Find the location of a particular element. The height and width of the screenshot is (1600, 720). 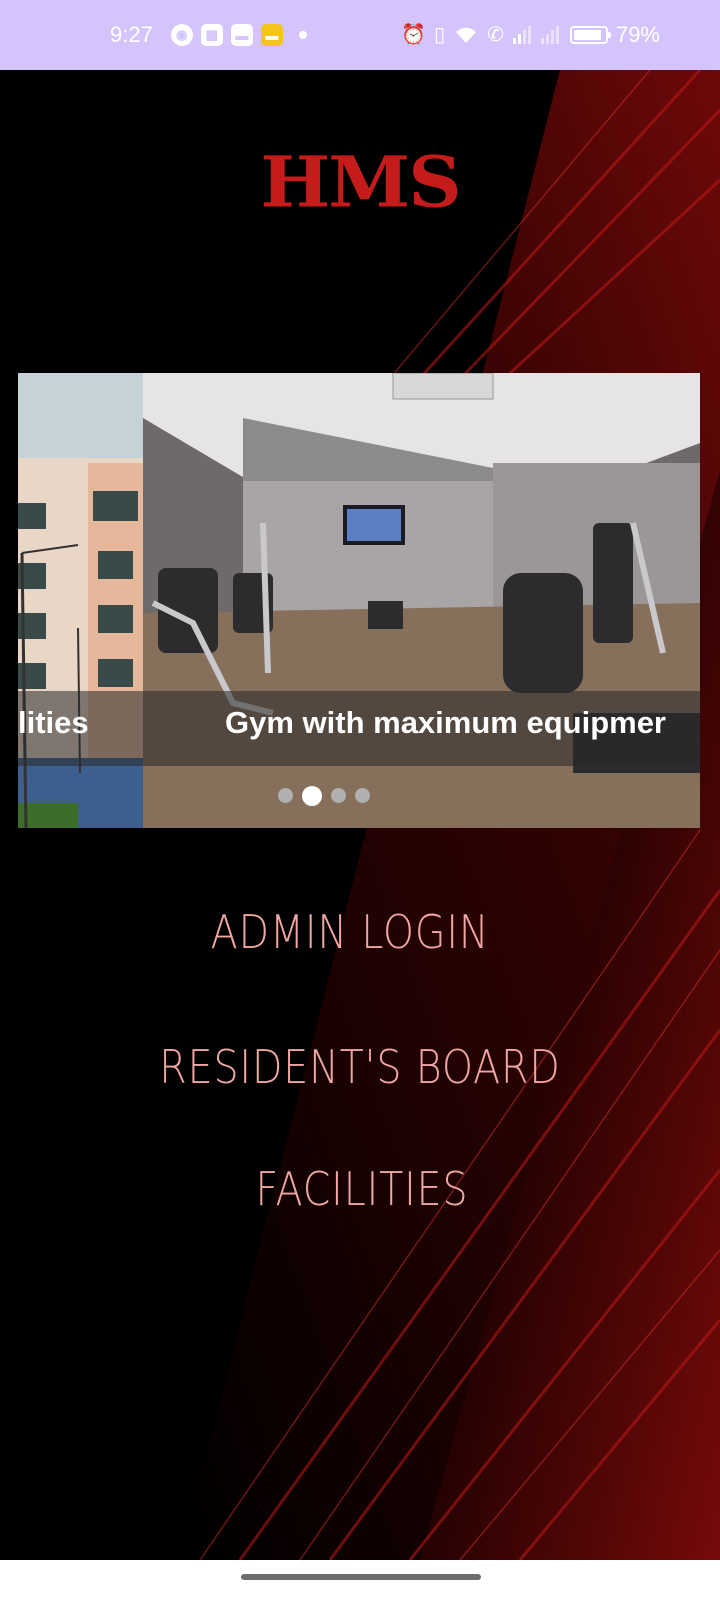

admin-login-button: ADMIN LOGIN is located at coordinates (349, 932).